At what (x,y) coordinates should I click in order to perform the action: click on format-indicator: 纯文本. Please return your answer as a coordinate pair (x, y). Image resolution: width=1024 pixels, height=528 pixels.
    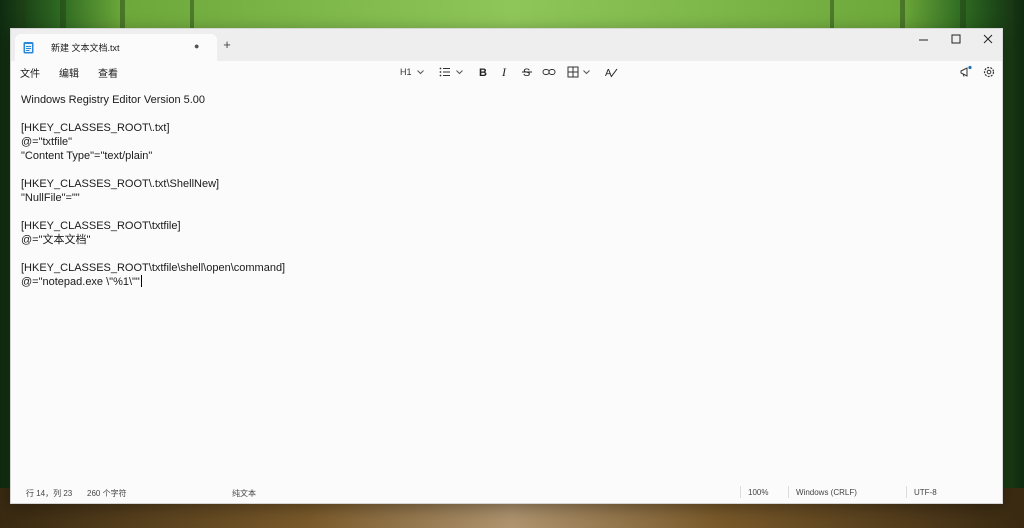
    Looking at the image, I should click on (244, 493).